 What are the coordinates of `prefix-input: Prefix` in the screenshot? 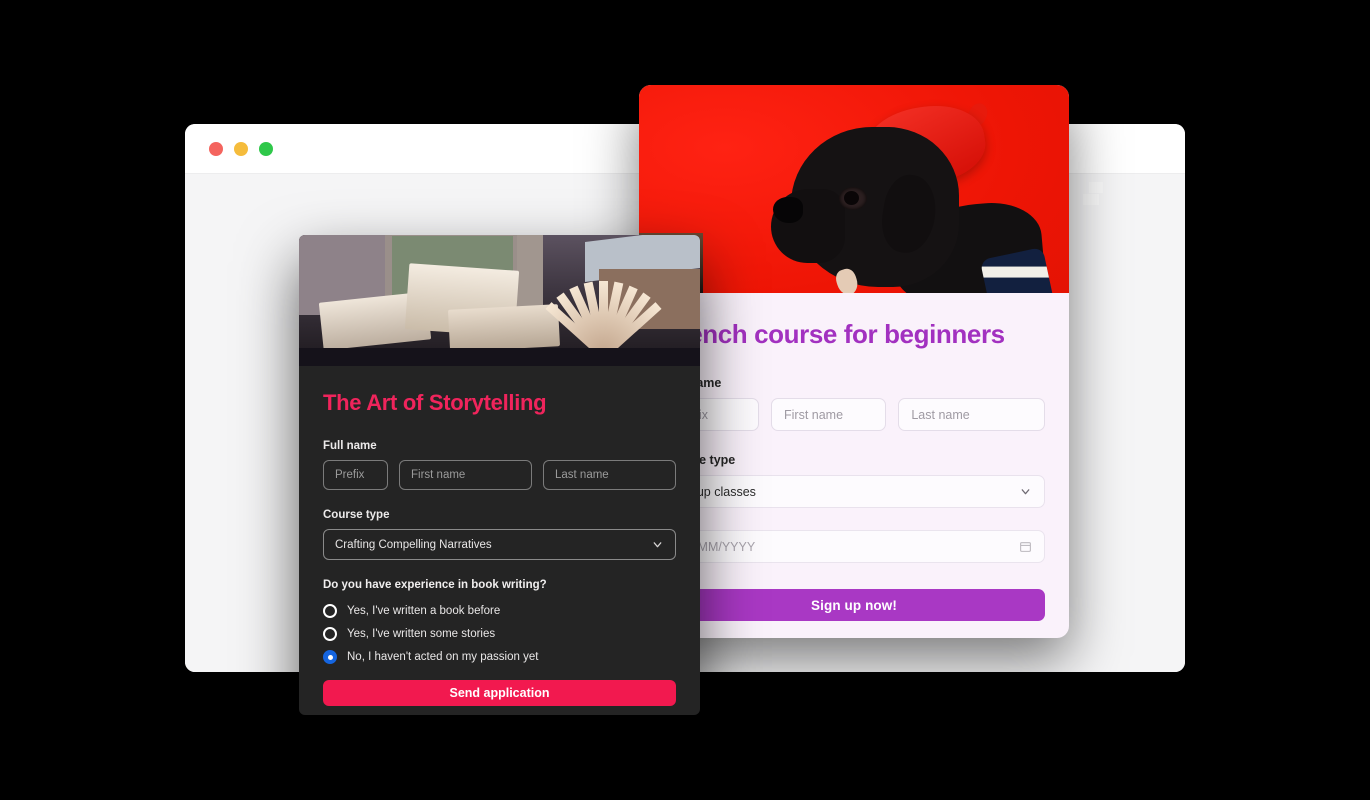 It's located at (355, 475).